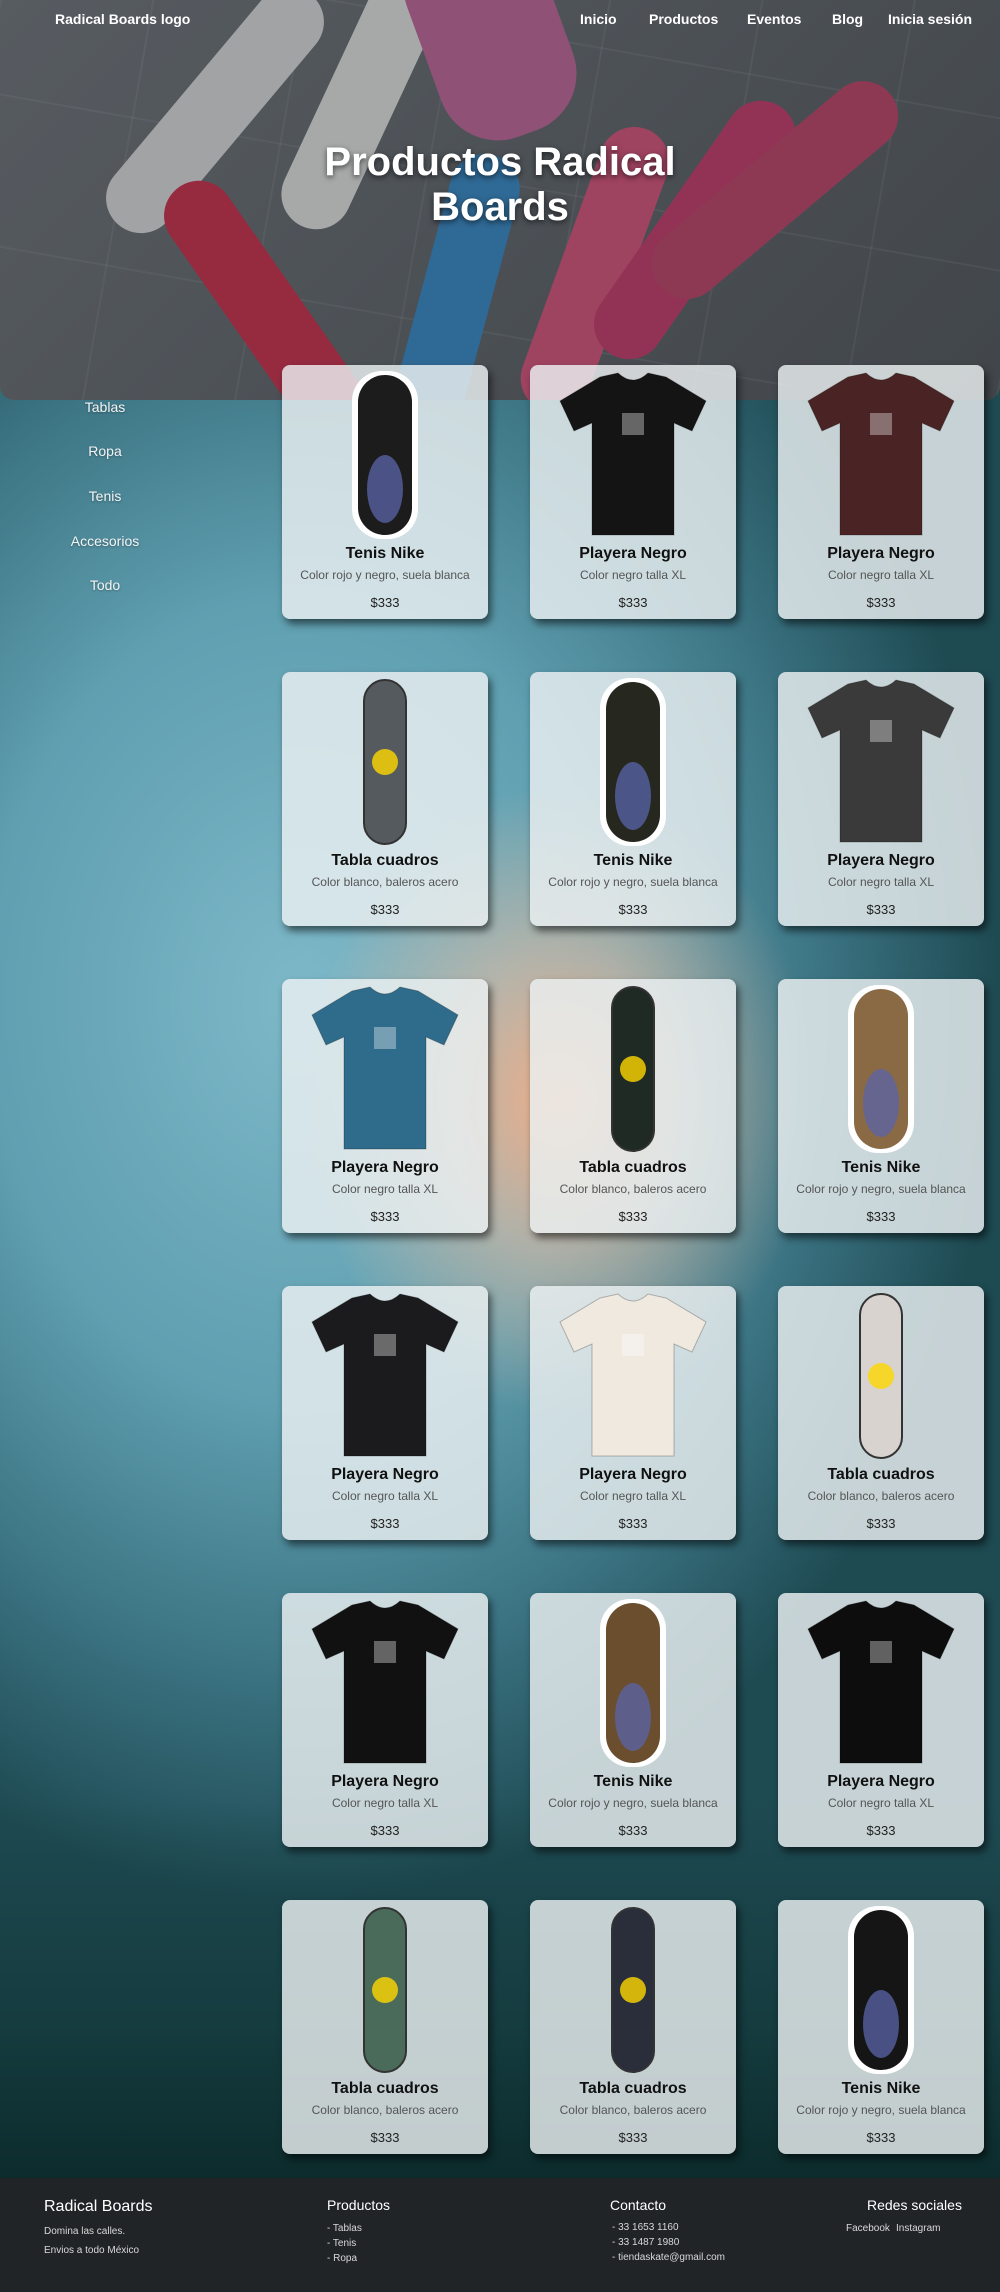 The width and height of the screenshot is (1000, 2292). Describe the element at coordinates (105, 585) in the screenshot. I see `sidebar-item-todo: Todo` at that location.